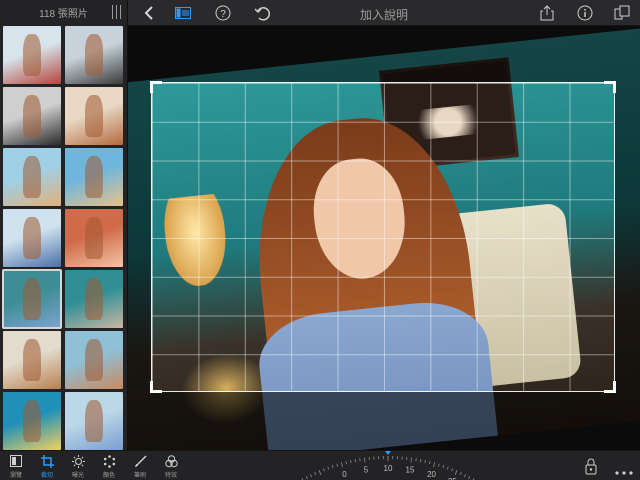 Image resolution: width=640 pixels, height=480 pixels. Describe the element at coordinates (140, 461) in the screenshot. I see `brush-icon` at that location.